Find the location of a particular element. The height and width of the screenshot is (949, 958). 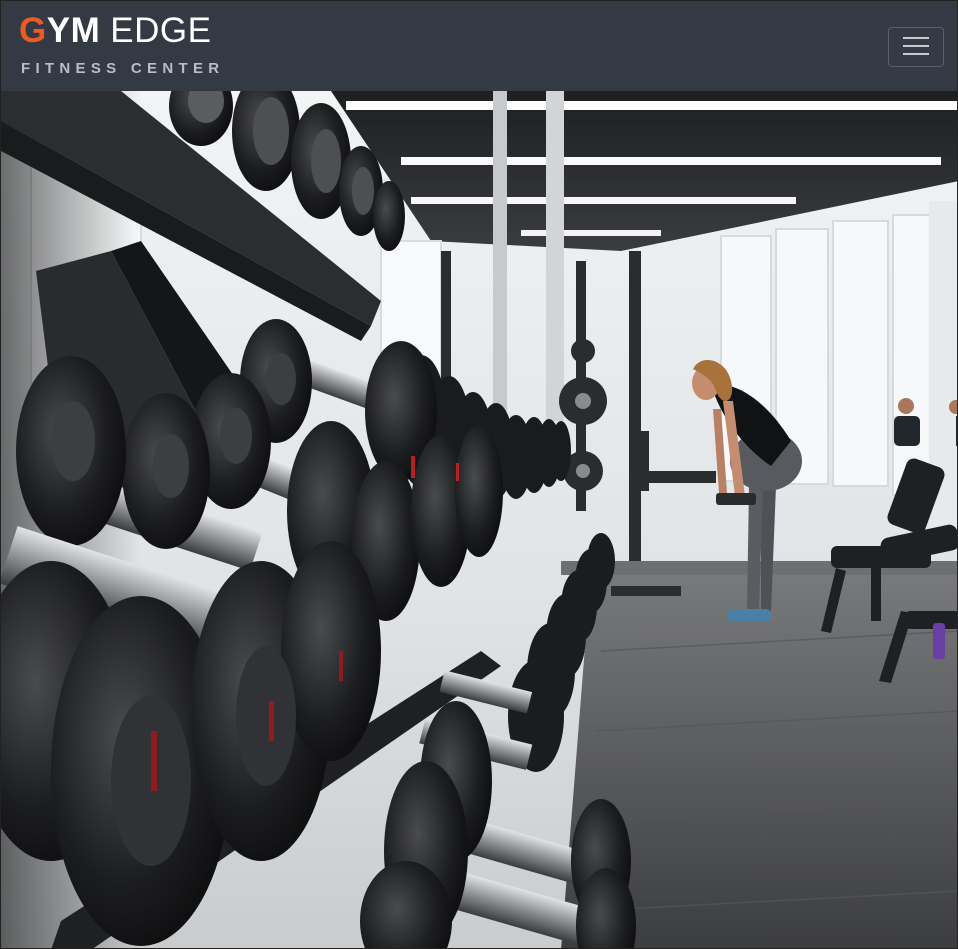

navbar: GYM EDGE FITNESS CENTER is located at coordinates (479, 46).